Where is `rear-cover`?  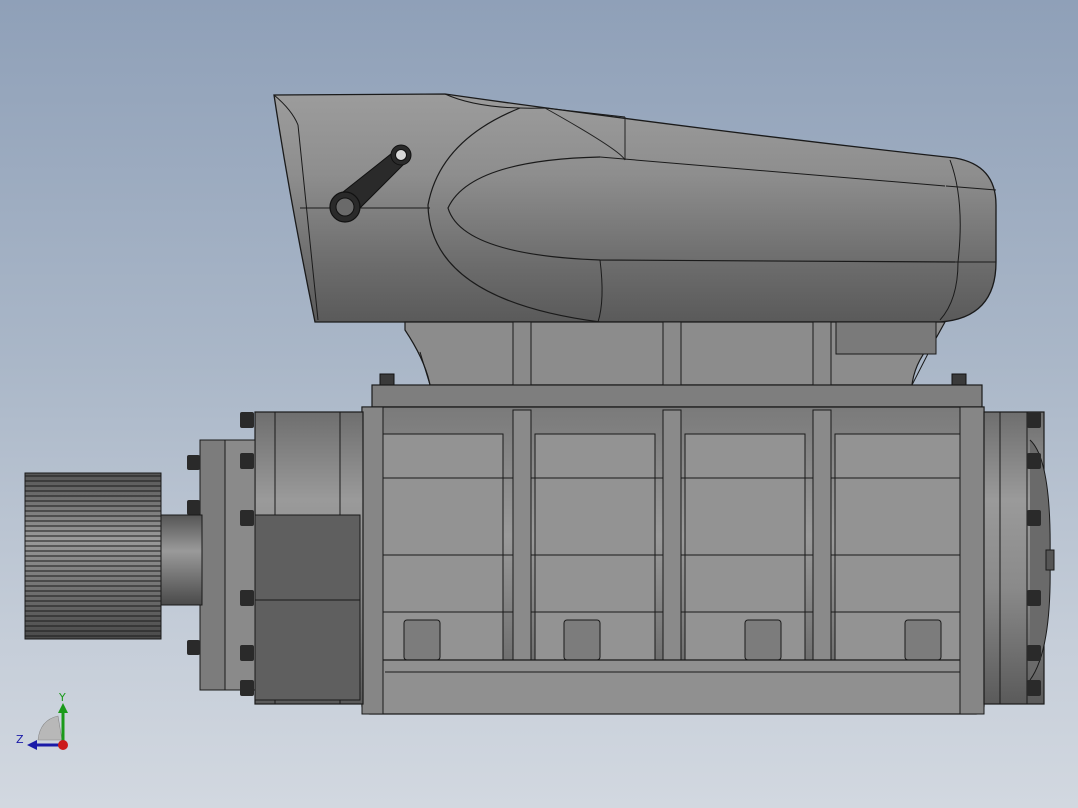 rear-cover is located at coordinates (1019, 558).